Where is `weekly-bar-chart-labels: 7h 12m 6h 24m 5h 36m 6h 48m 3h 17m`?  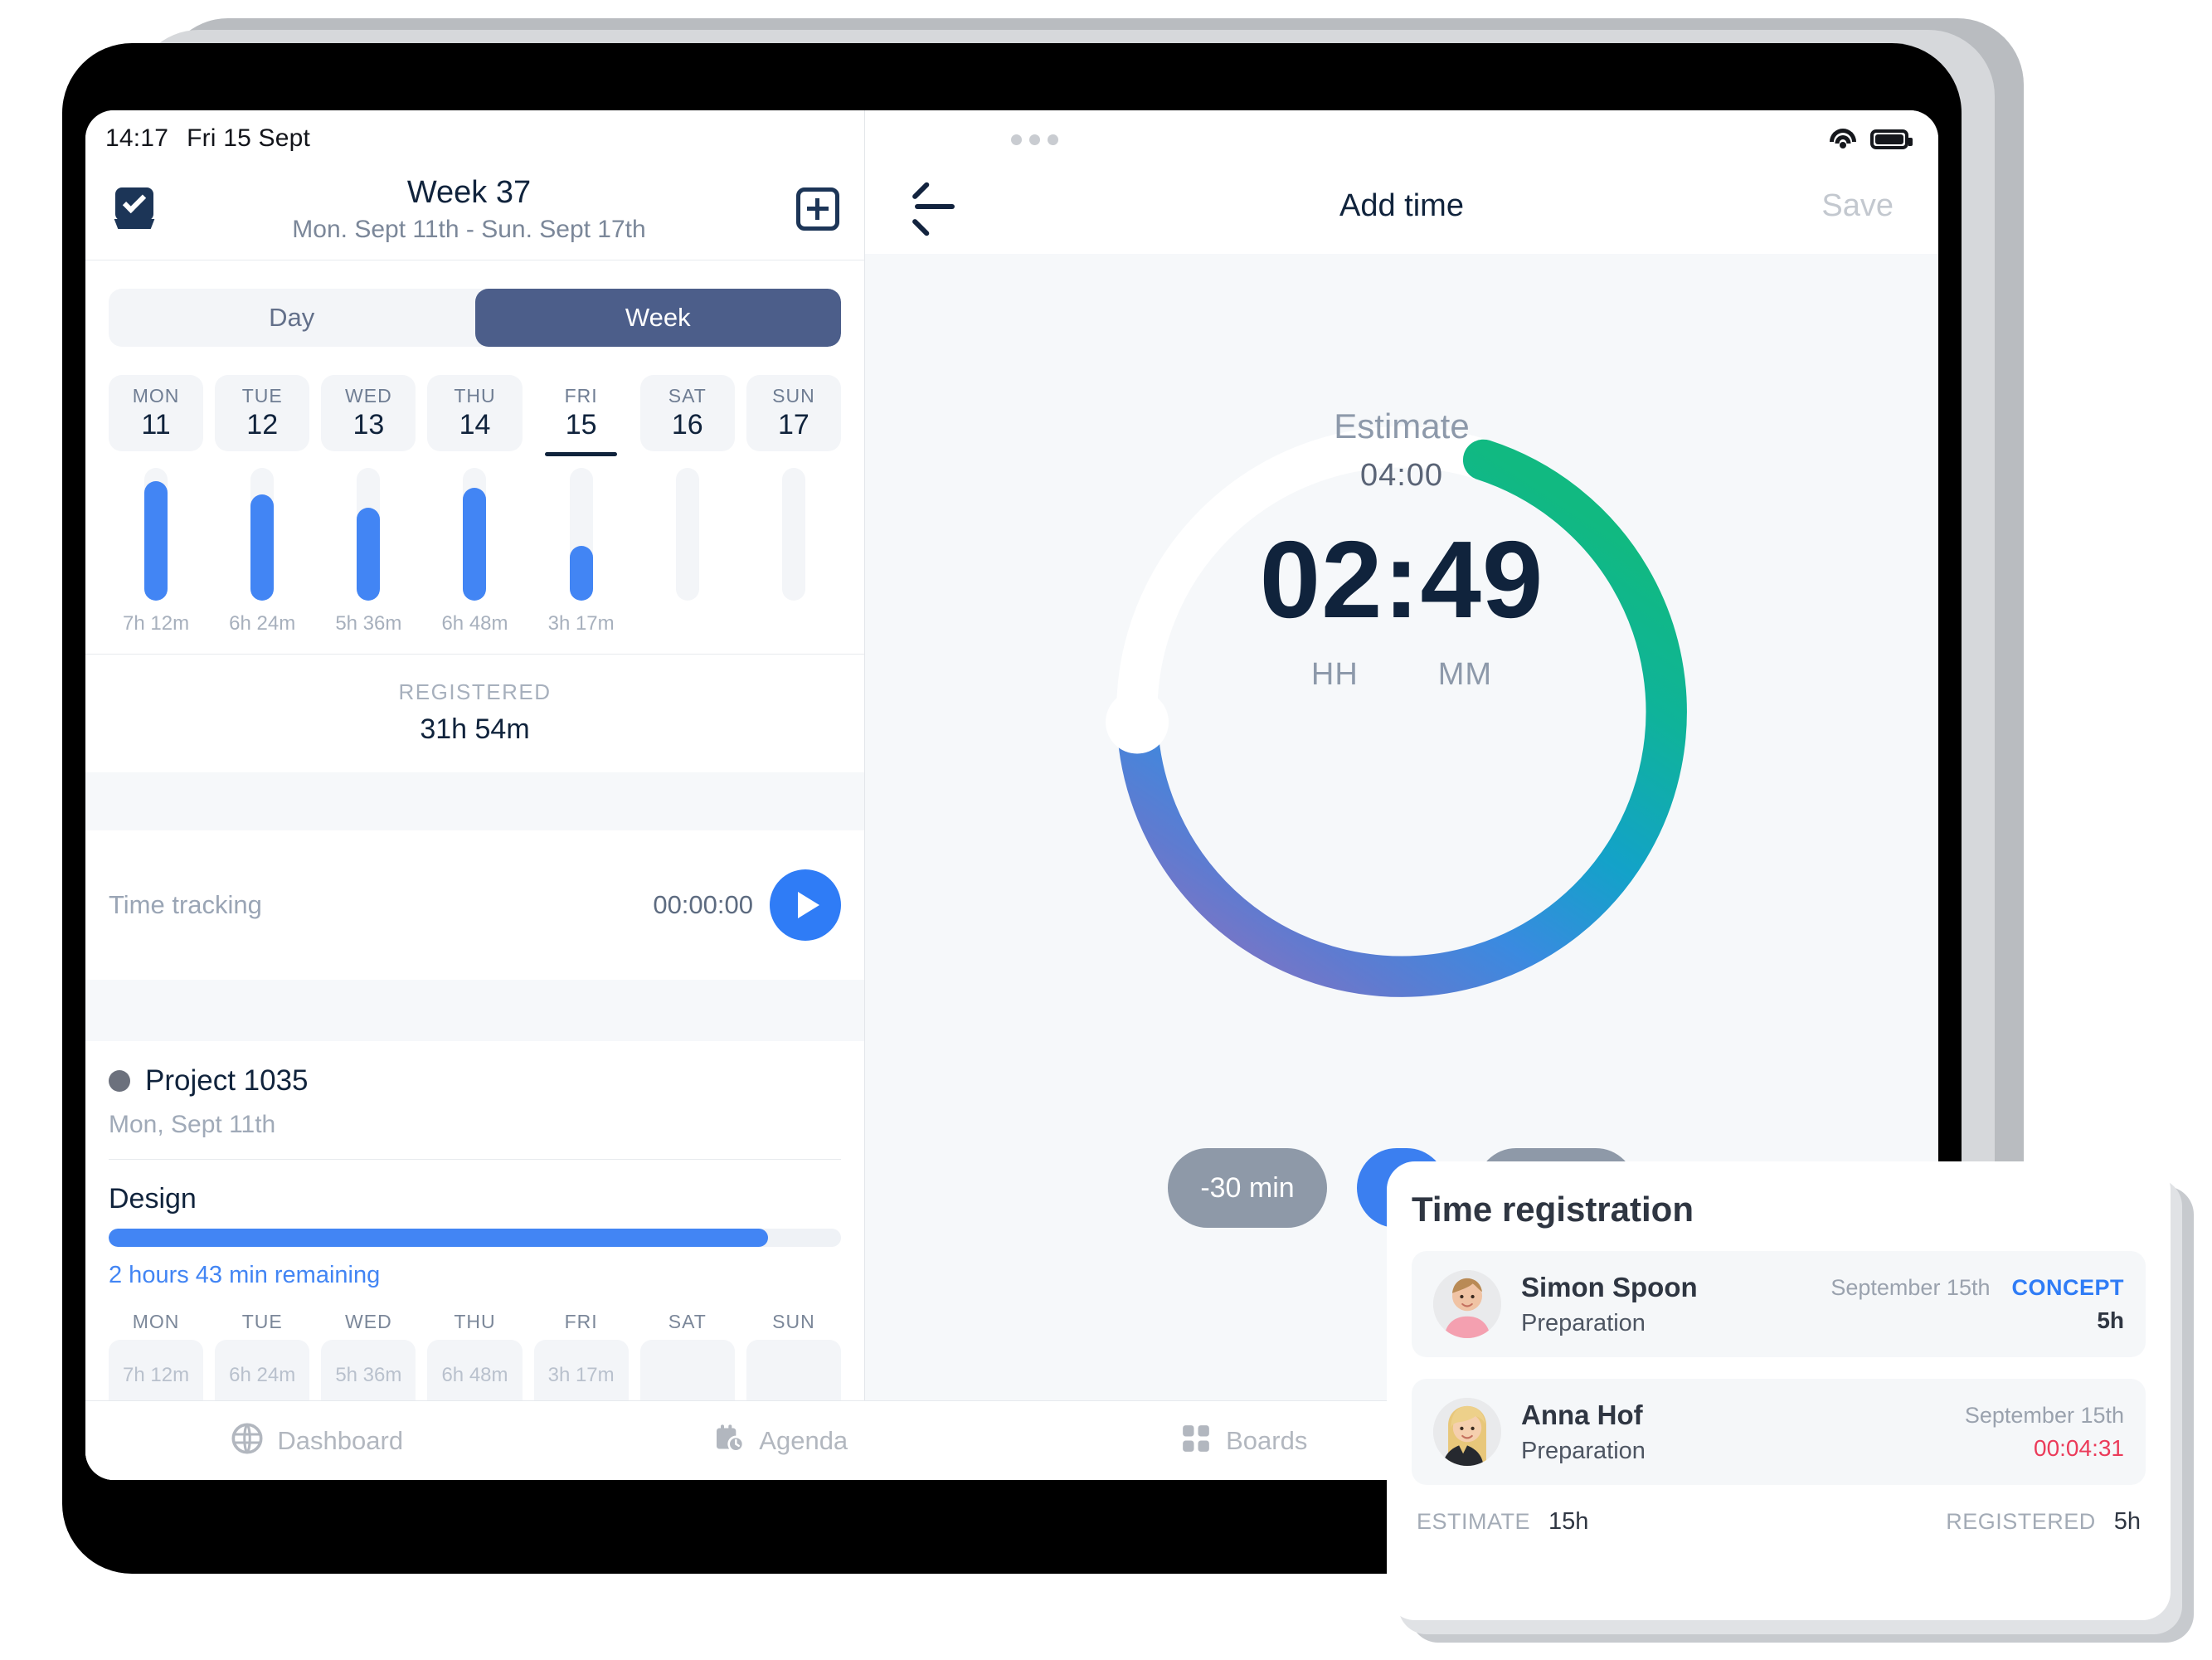 weekly-bar-chart-labels: 7h 12m 6h 24m 5h 36m 6h 48m 3h 17m is located at coordinates (475, 627).